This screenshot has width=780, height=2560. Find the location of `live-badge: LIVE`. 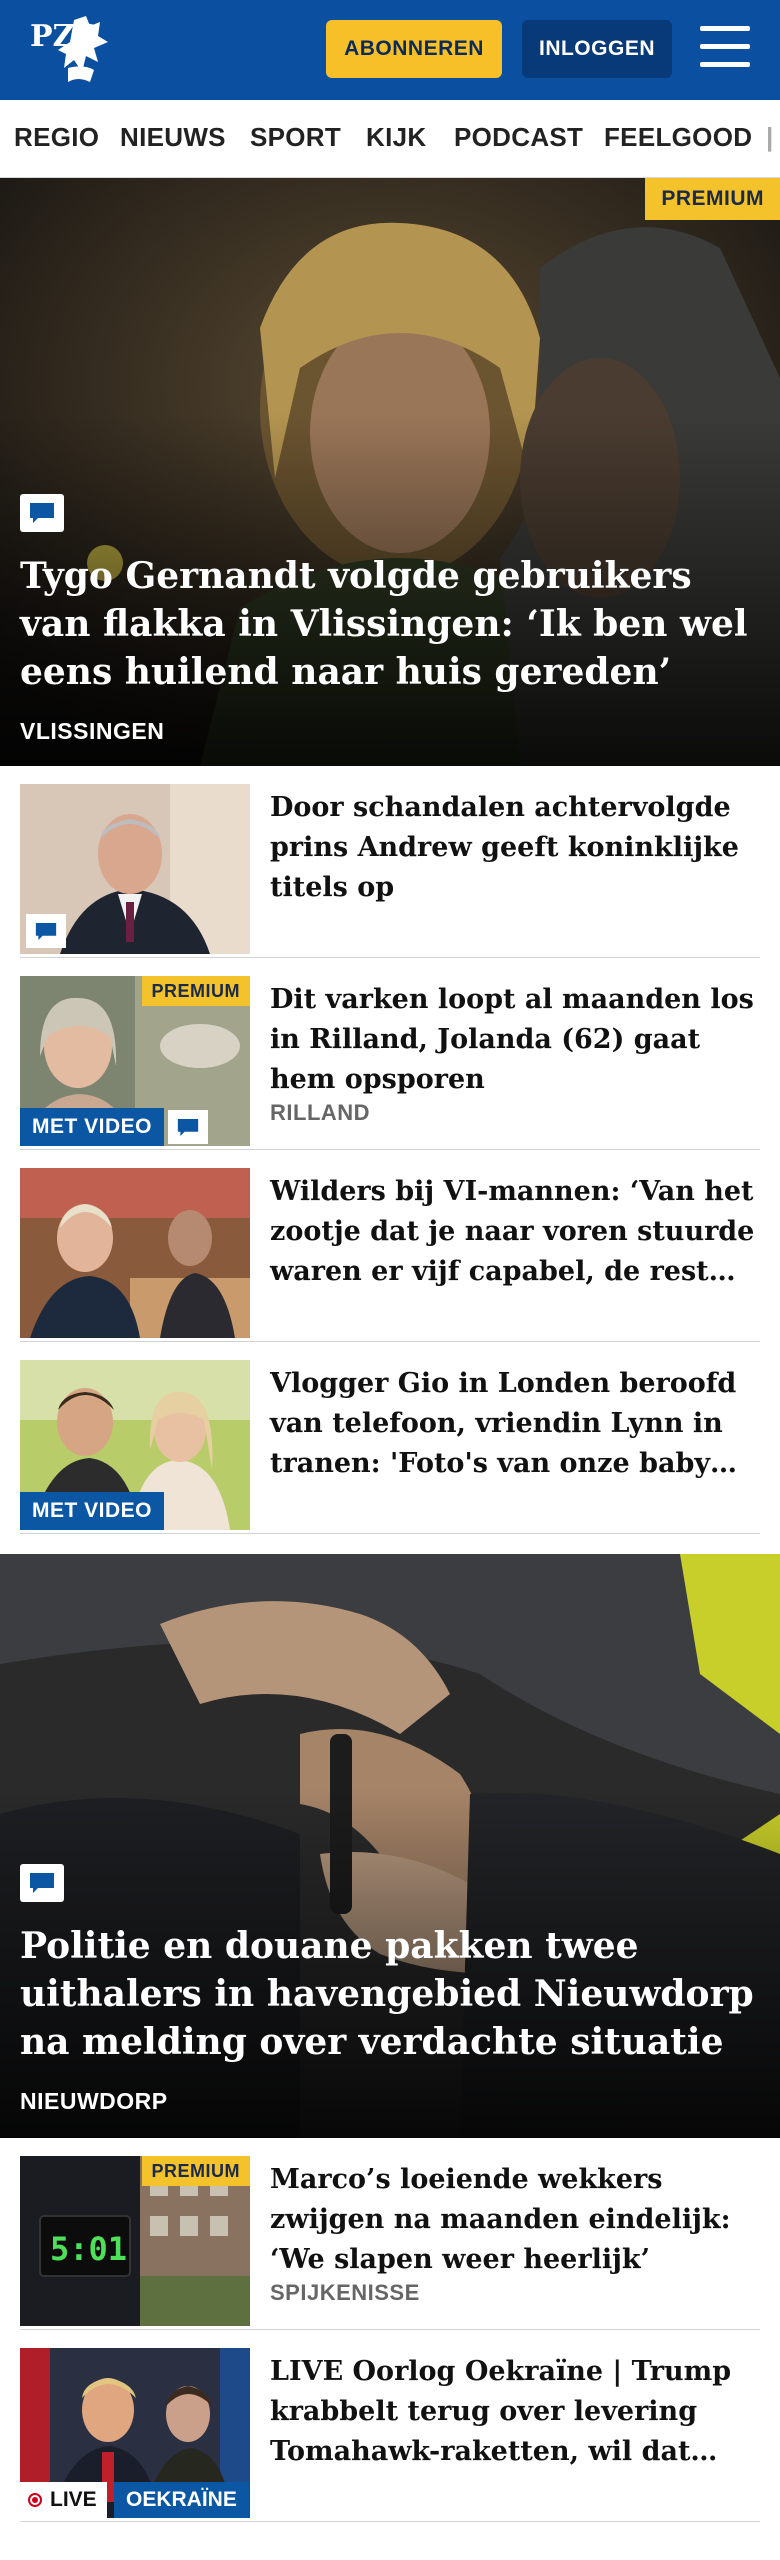

live-badge: LIVE is located at coordinates (63, 2500).